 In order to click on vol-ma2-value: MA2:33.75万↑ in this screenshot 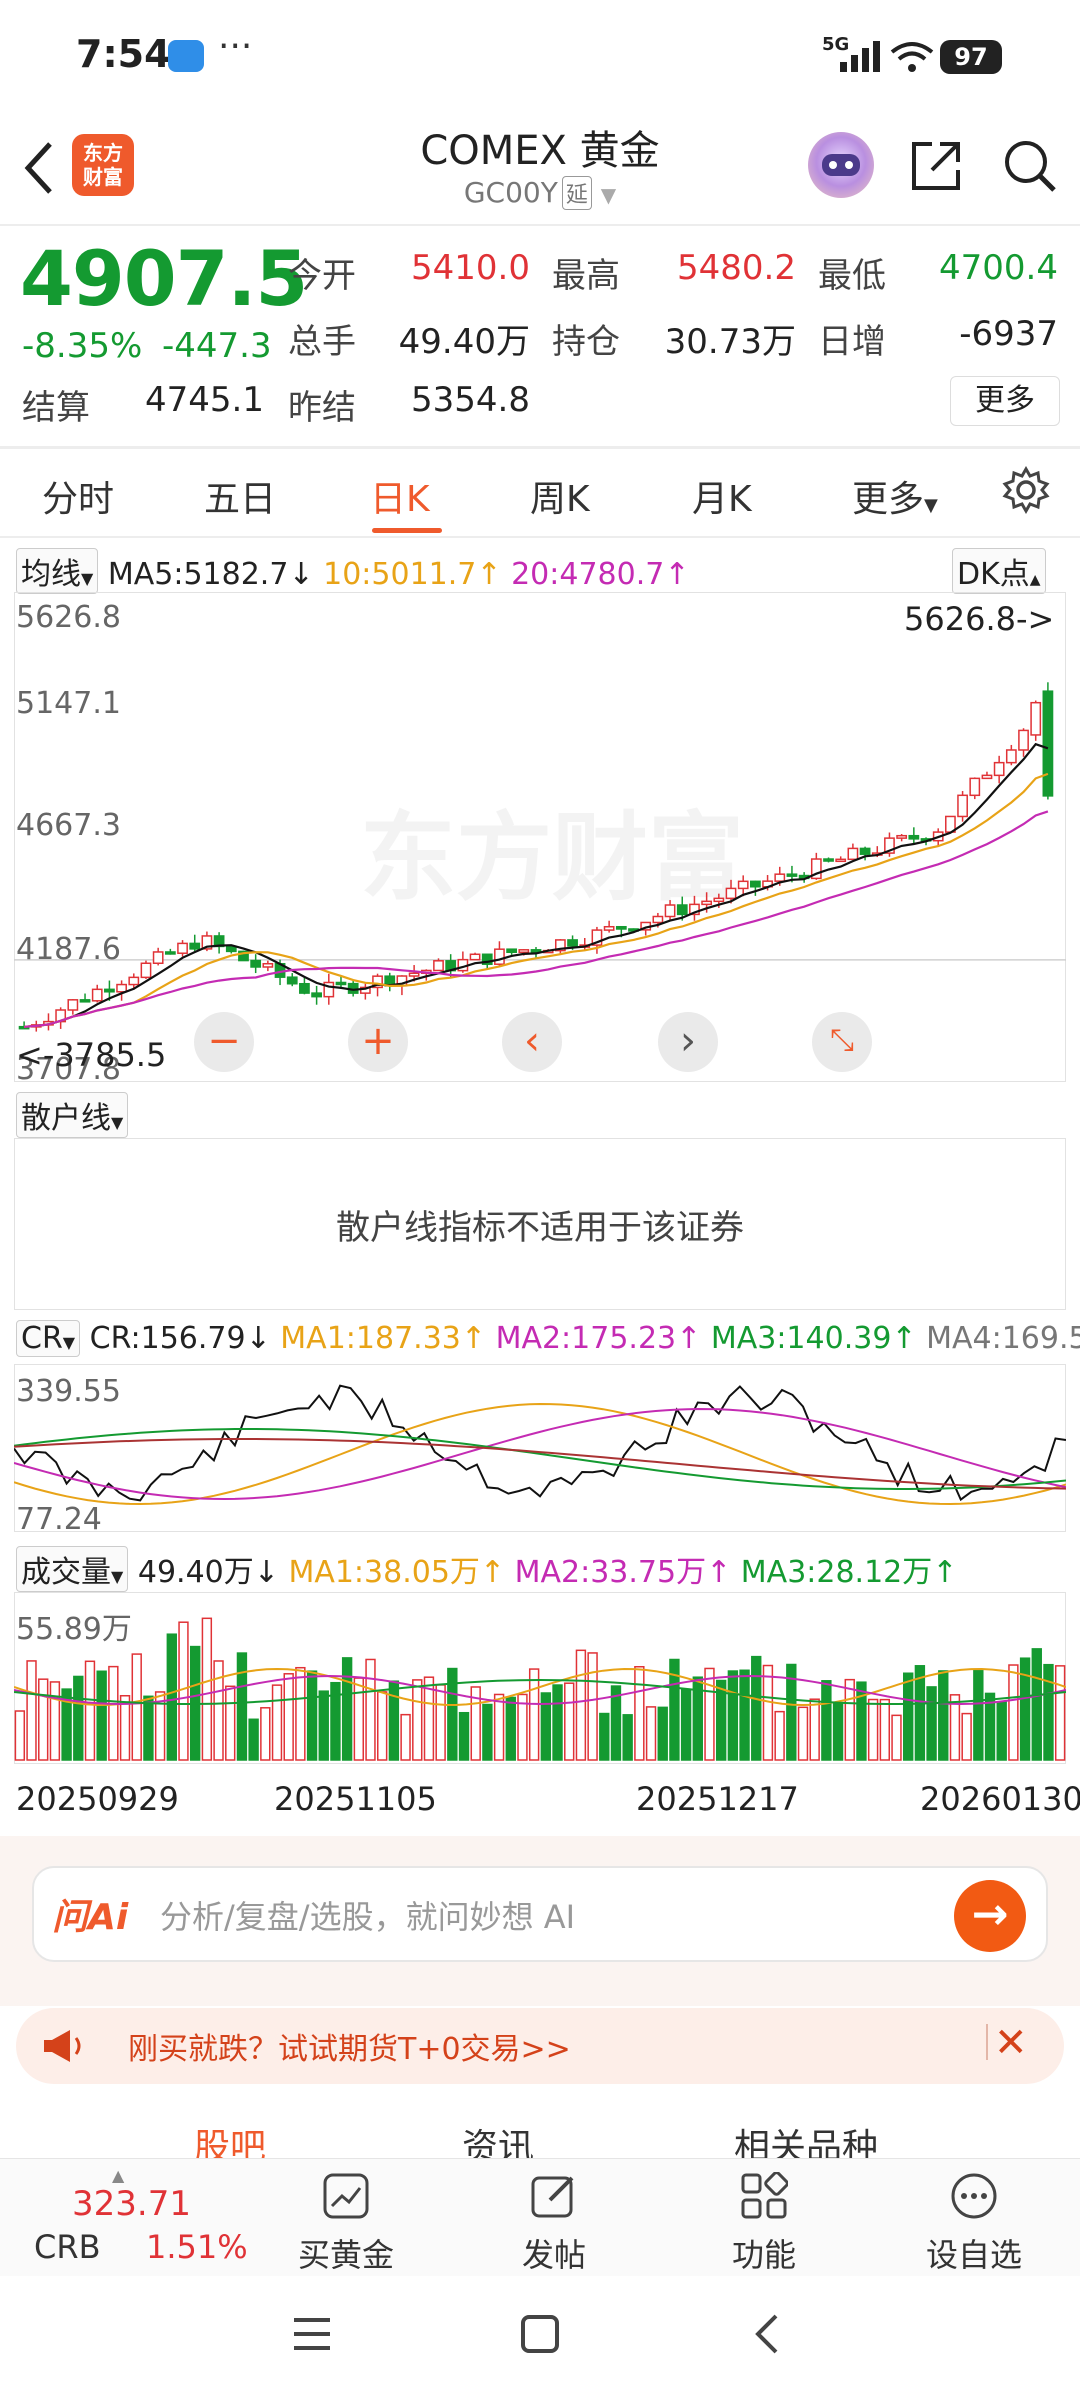, I will do `click(623, 1572)`.